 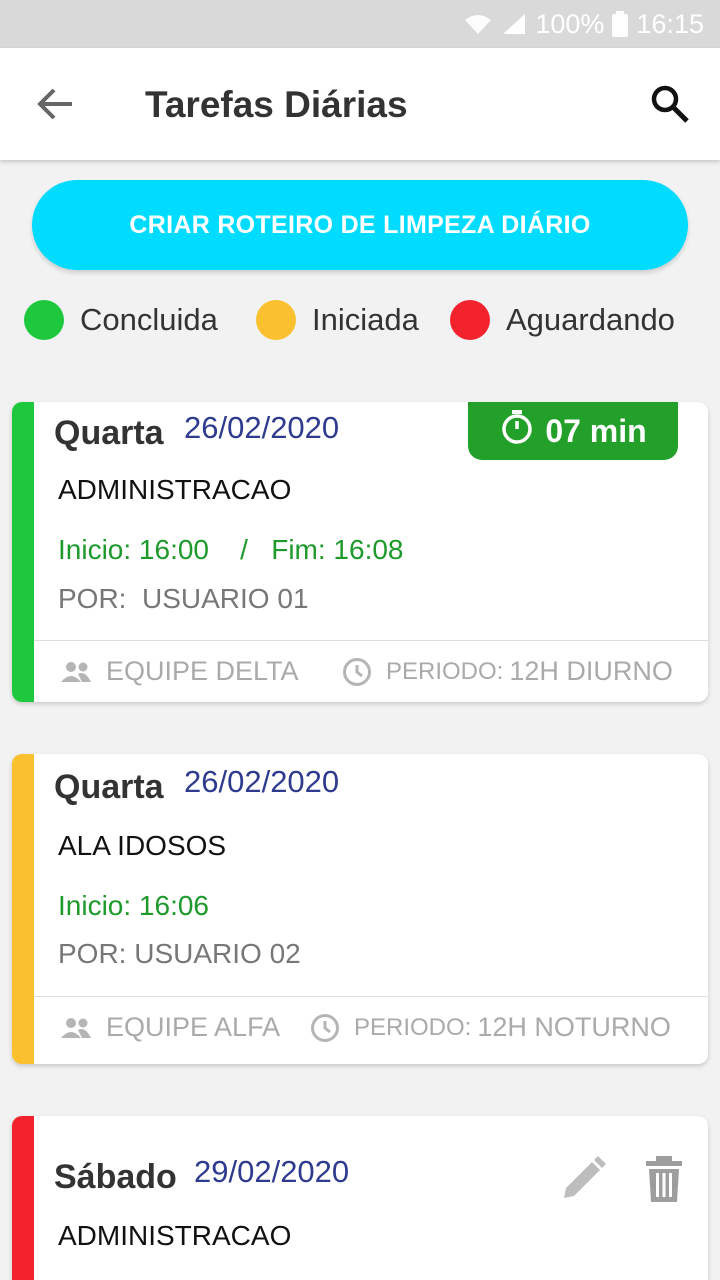 I want to click on task-team: EQUIPE DELTA, so click(x=179, y=671).